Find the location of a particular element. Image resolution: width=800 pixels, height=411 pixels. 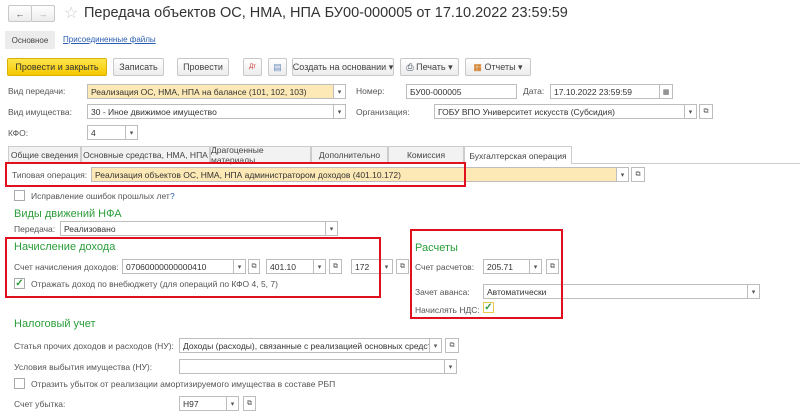

transfer-field: Реализовано is located at coordinates (193, 228).